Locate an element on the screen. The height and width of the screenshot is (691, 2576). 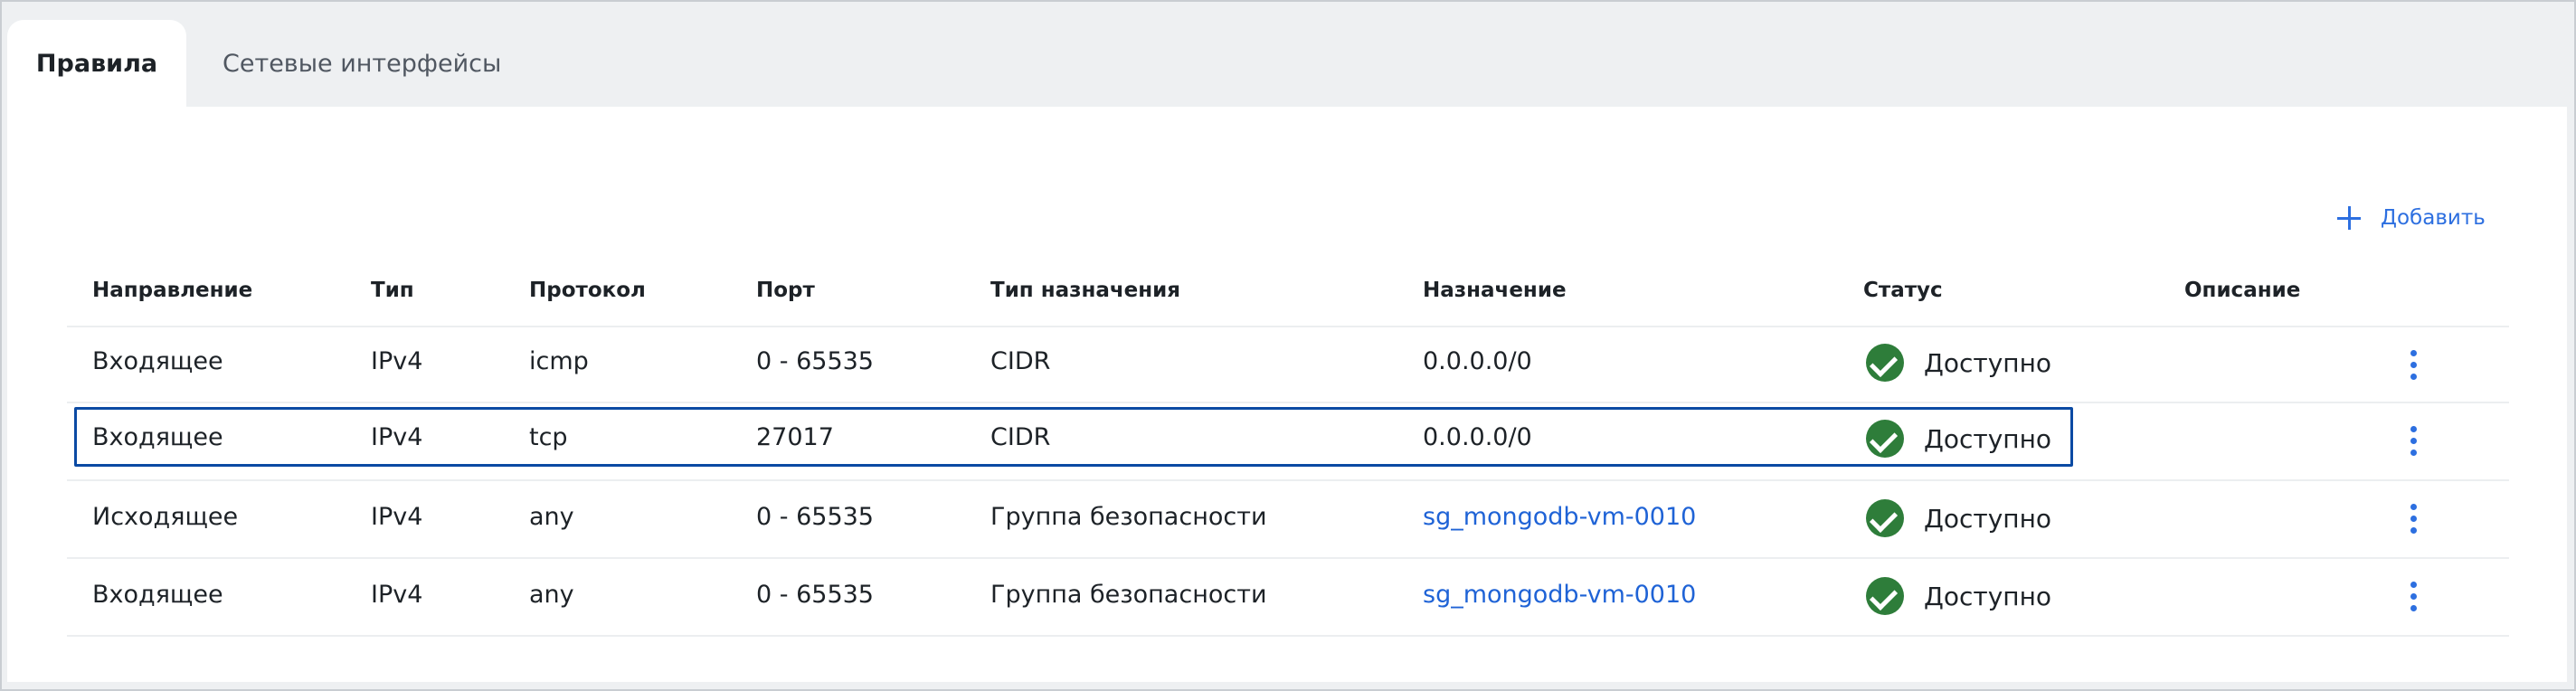
tab-rules: Правила is located at coordinates (96, 63).